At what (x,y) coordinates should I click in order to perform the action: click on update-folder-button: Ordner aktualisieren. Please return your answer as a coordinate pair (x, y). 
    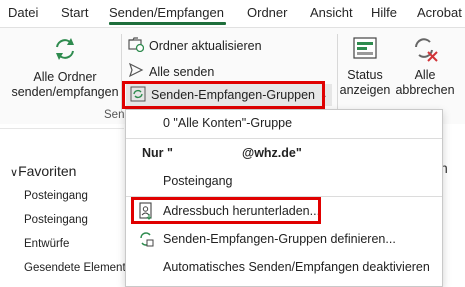
    Looking at the image, I should click on (195, 45).